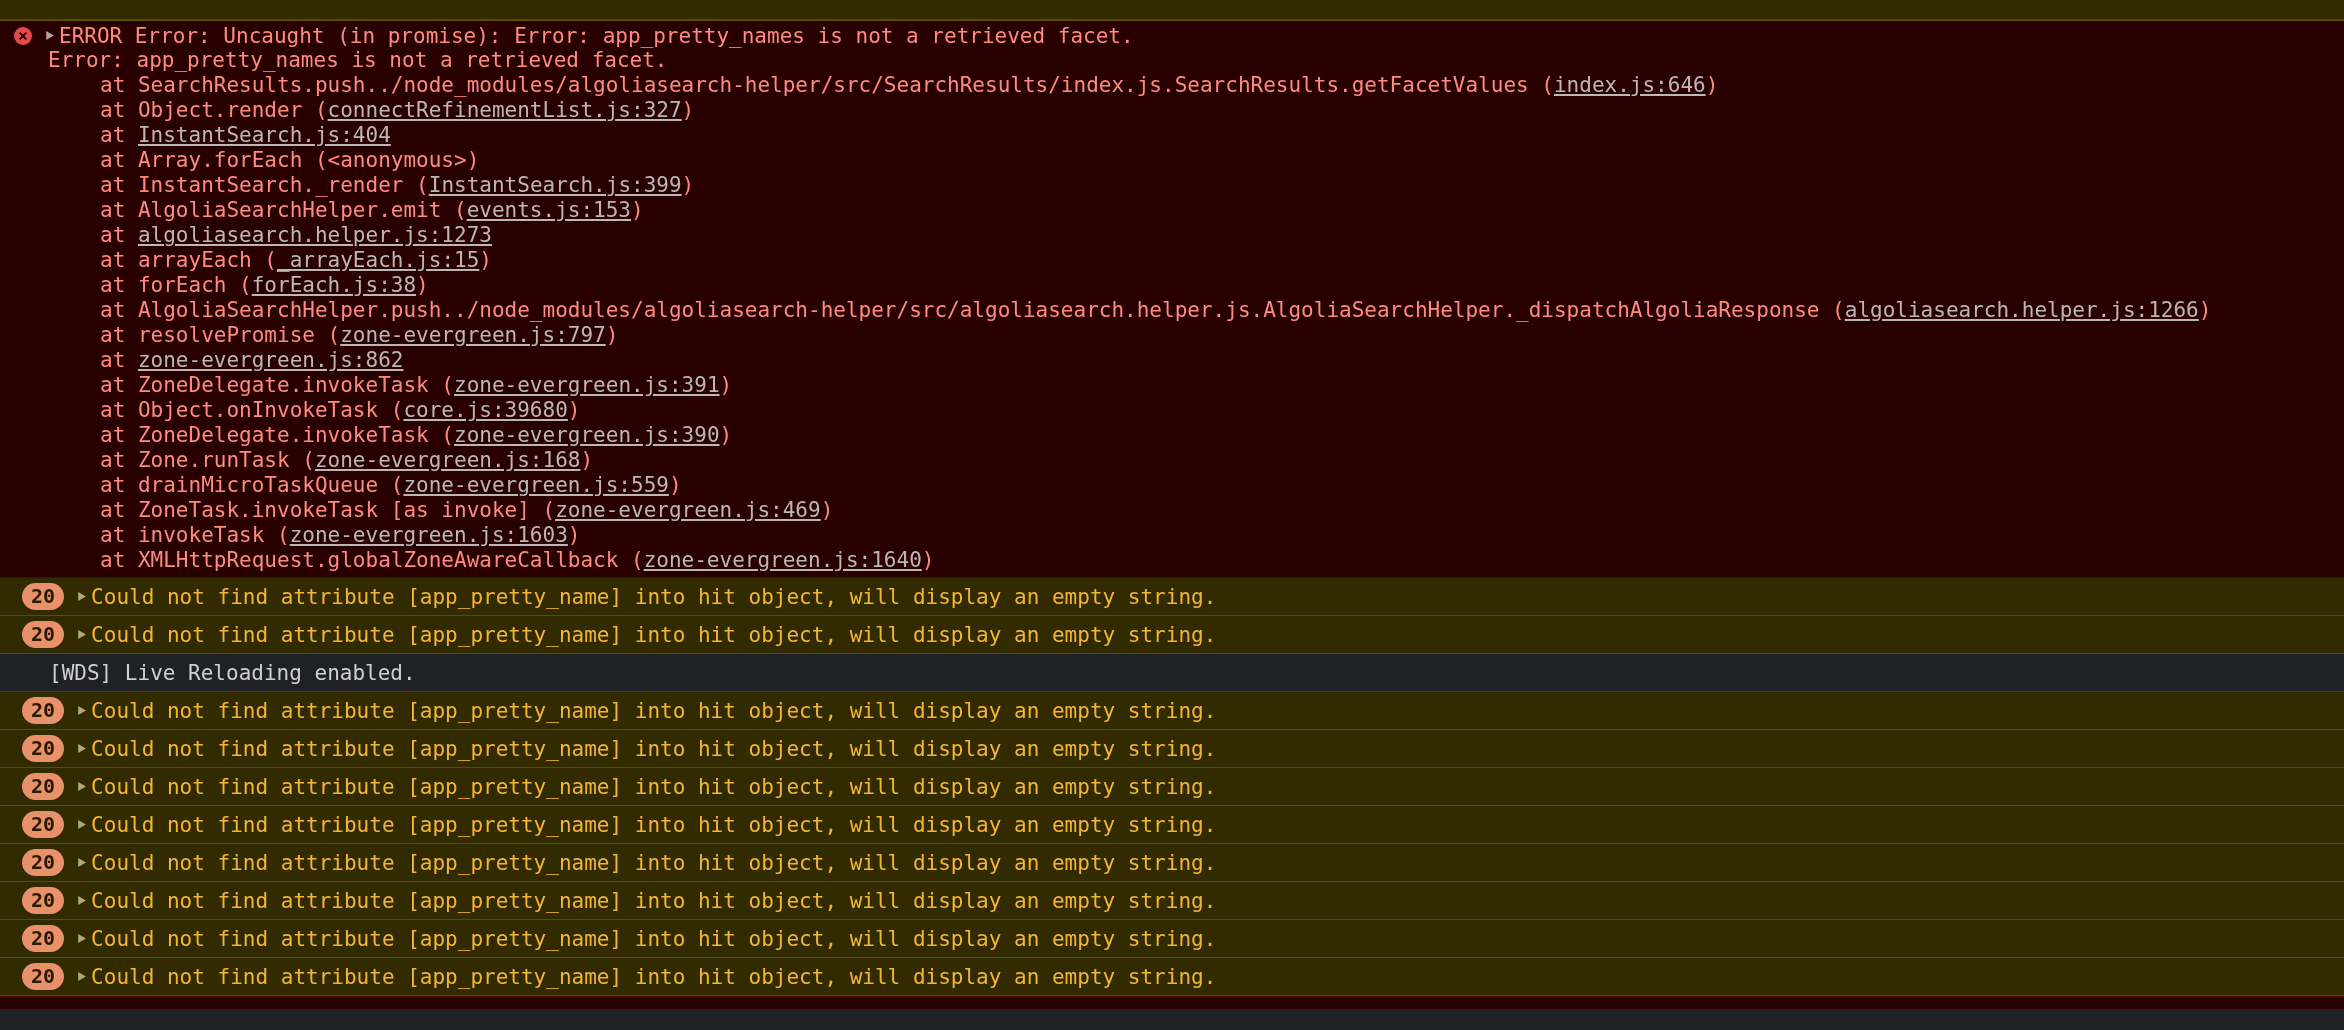  I want to click on stack-frame: at Array.forEach (<anonymous>), so click(1172, 160).